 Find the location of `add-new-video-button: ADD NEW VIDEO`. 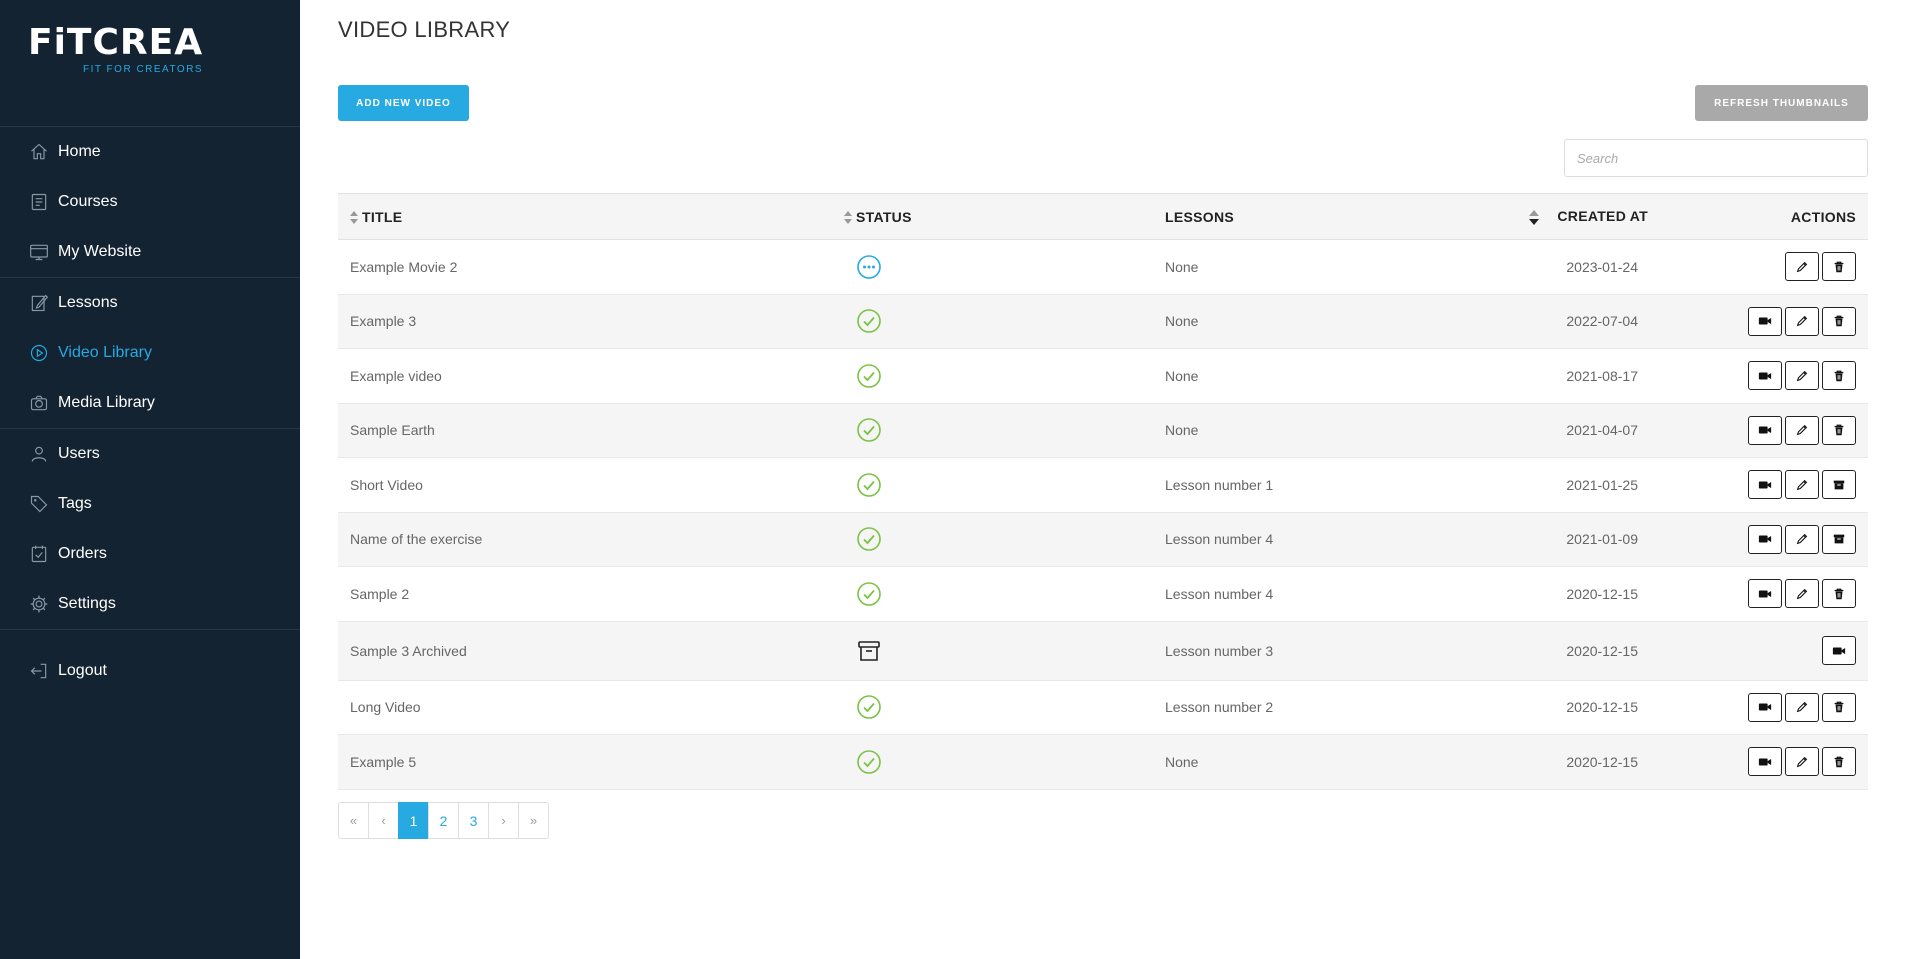

add-new-video-button: ADD NEW VIDEO is located at coordinates (403, 103).